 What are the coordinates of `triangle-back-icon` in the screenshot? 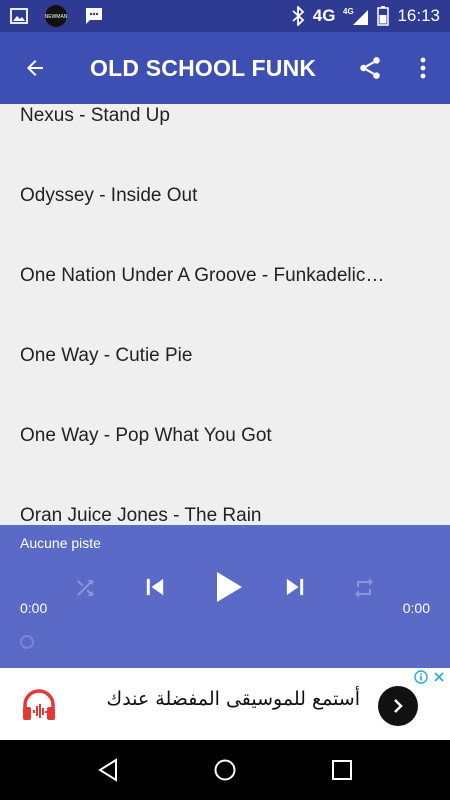 It's located at (108, 770).